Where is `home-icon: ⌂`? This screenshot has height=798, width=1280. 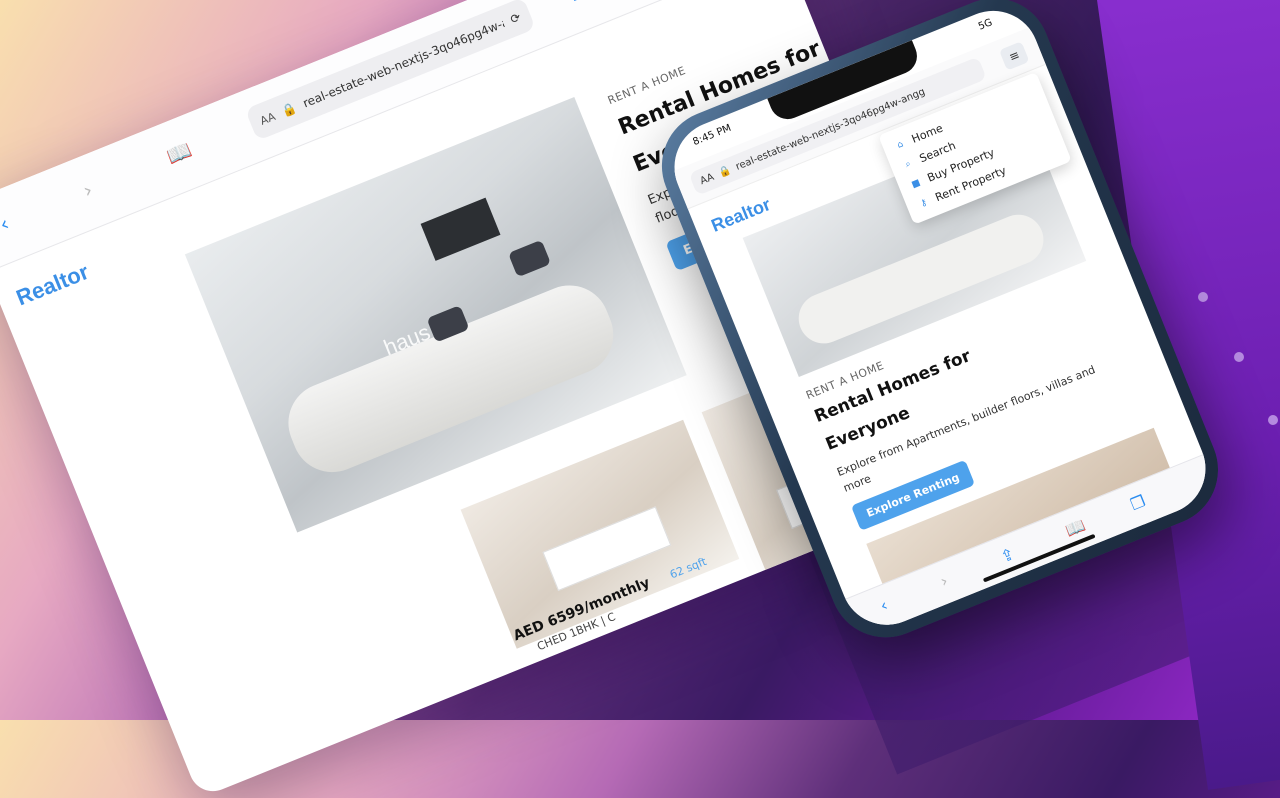 home-icon: ⌂ is located at coordinates (900, 144).